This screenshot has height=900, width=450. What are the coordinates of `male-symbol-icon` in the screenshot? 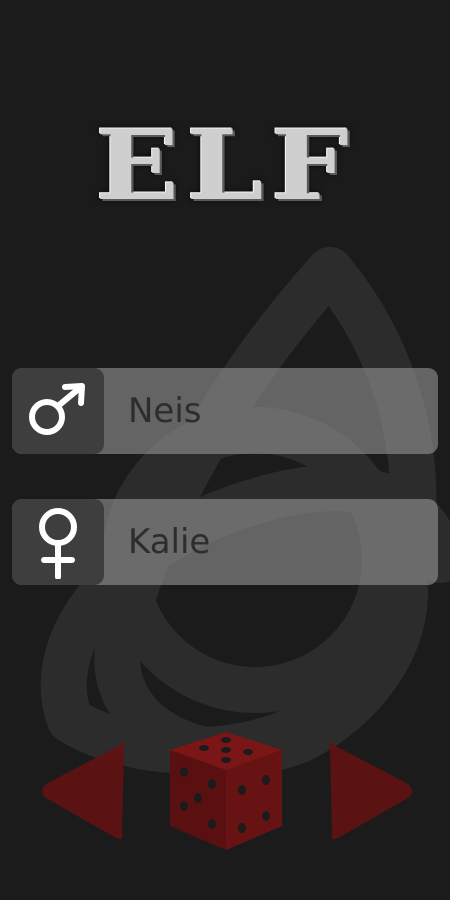 It's located at (57, 409).